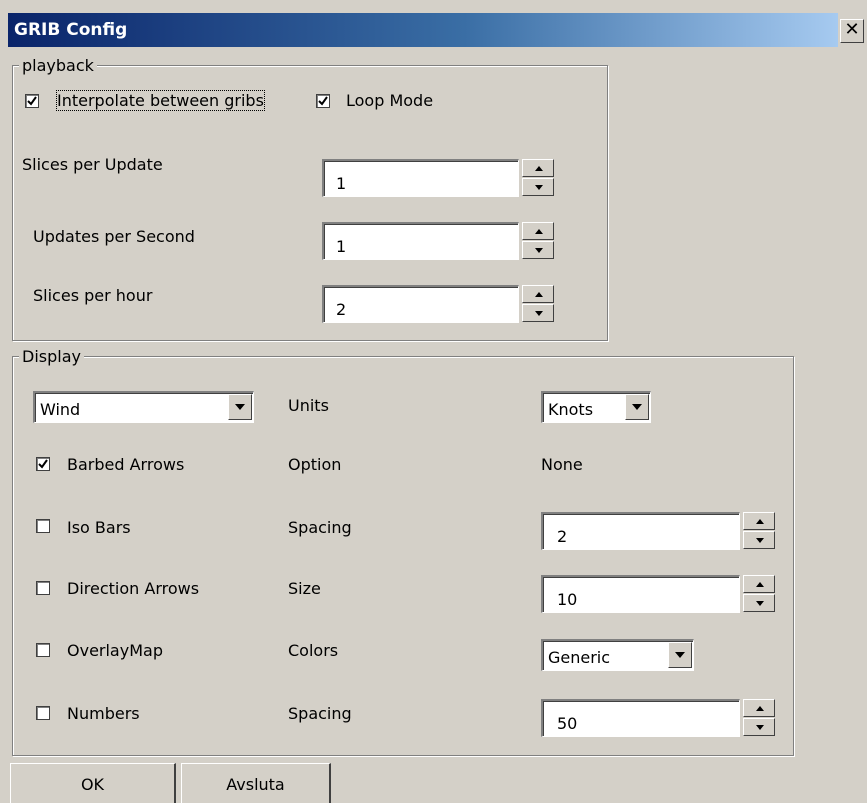 This screenshot has width=867, height=803. Describe the element at coordinates (92, 164) in the screenshot. I see `slices-per-update-label: Slices per Update` at that location.